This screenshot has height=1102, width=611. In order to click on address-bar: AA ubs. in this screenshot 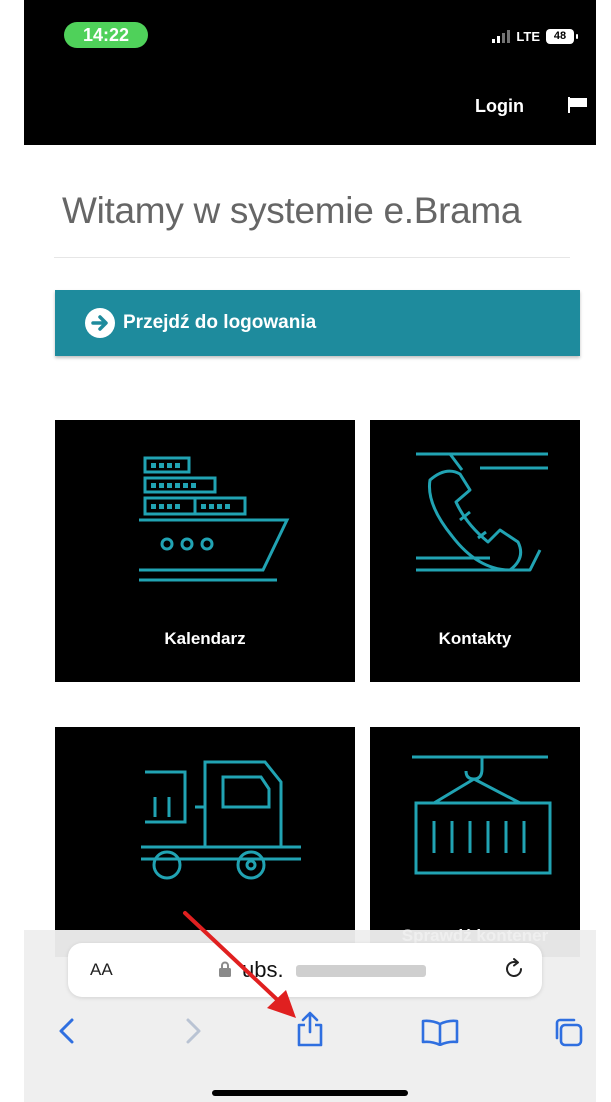, I will do `click(305, 970)`.